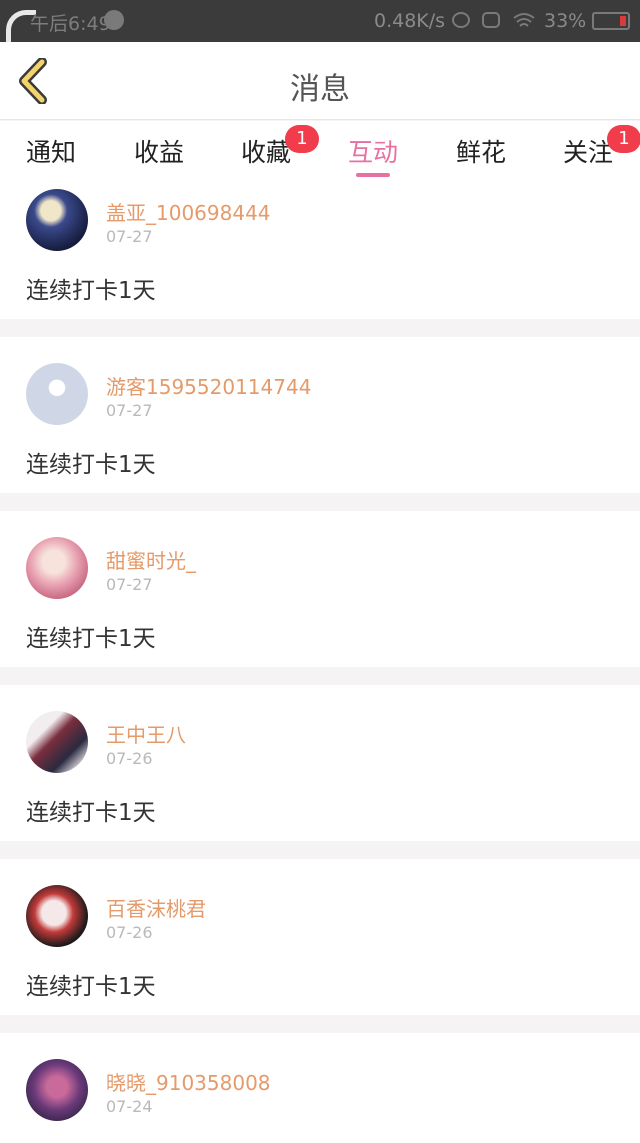  What do you see at coordinates (461, 20) in the screenshot?
I see `alarm-icon` at bounding box center [461, 20].